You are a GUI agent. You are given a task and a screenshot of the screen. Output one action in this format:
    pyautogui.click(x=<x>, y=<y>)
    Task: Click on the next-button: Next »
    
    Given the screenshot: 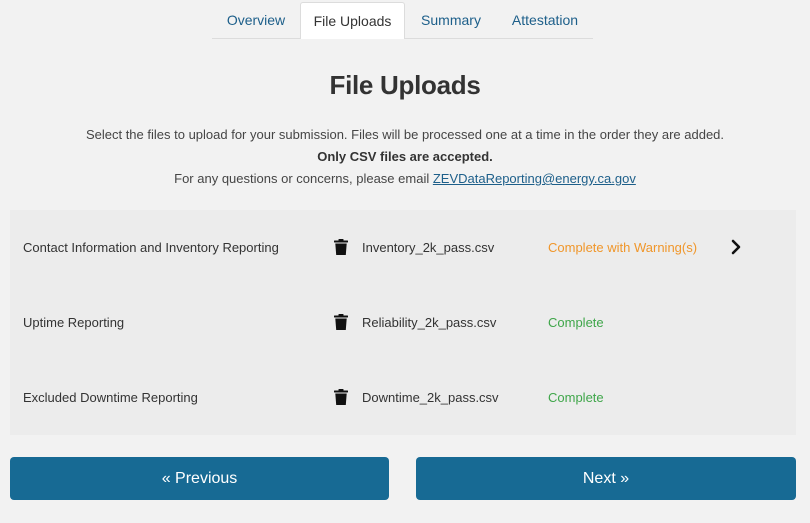 What is the action you would take?
    pyautogui.click(x=606, y=478)
    